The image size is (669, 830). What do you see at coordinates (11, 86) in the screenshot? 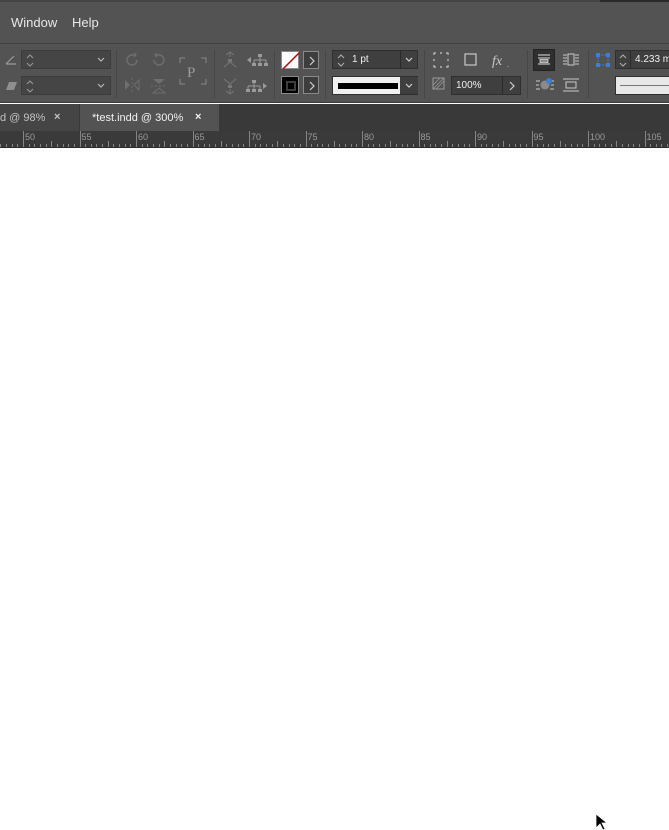
I see `shear-x-icon` at bounding box center [11, 86].